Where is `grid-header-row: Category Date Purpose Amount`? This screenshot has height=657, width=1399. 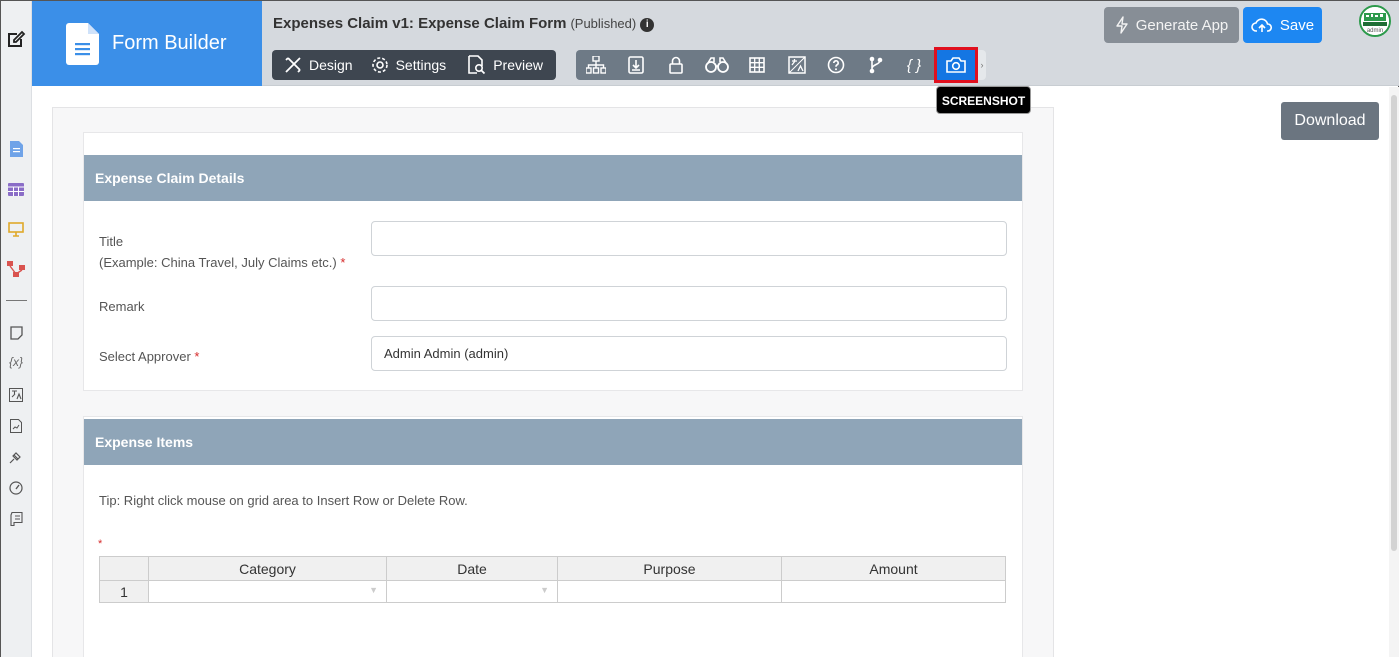
grid-header-row: Category Date Purpose Amount is located at coordinates (552, 568).